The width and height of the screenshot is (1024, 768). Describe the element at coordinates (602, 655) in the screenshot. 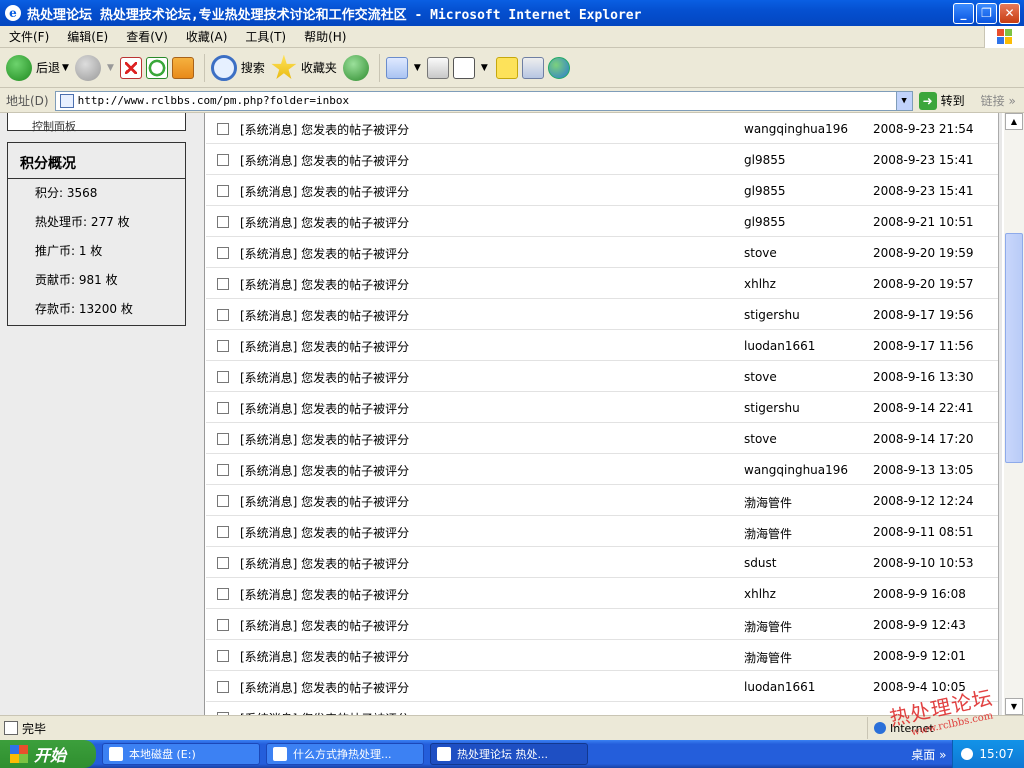

I see `message-row: [系统消息] 您发表的帖子被评分 渤海管件 2008-9-9 12:01` at that location.